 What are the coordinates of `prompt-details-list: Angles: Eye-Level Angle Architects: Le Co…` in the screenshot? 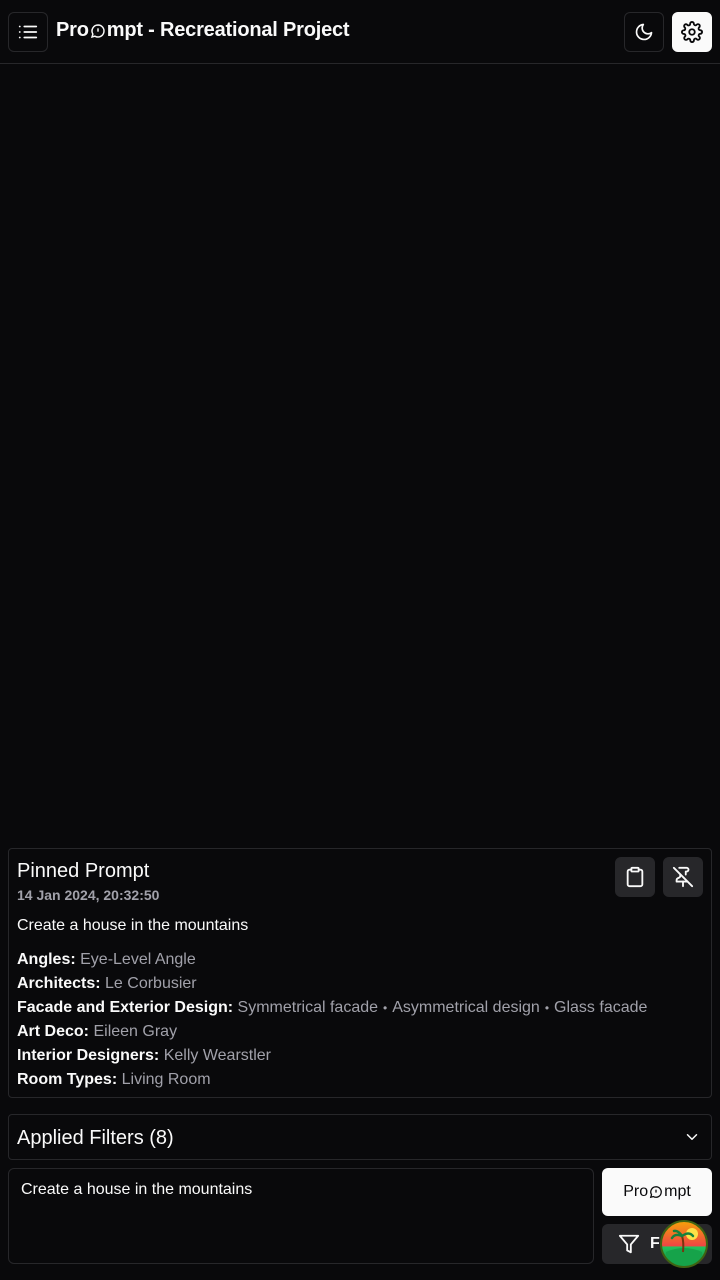 It's located at (362, 1020).